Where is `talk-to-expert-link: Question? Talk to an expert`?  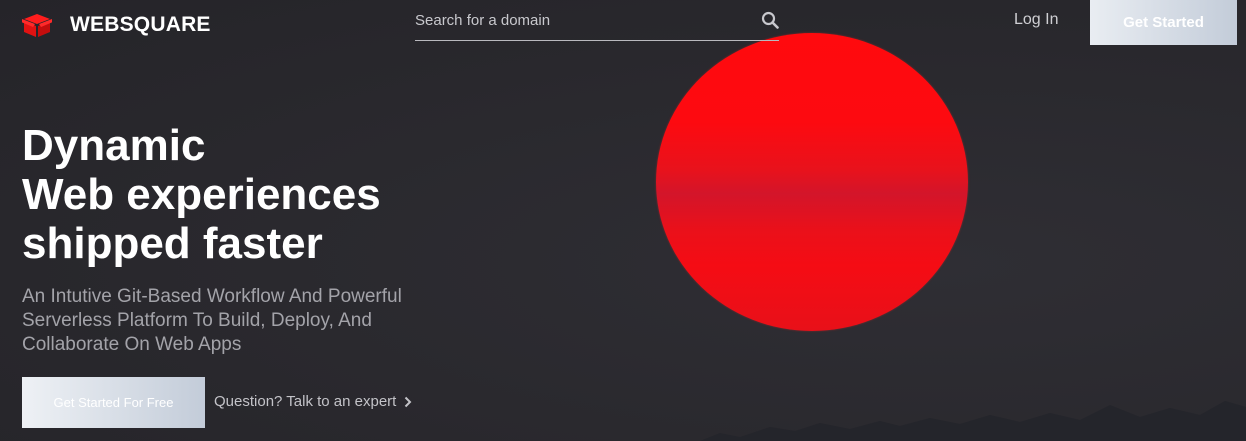 talk-to-expert-link: Question? Talk to an expert is located at coordinates (313, 401).